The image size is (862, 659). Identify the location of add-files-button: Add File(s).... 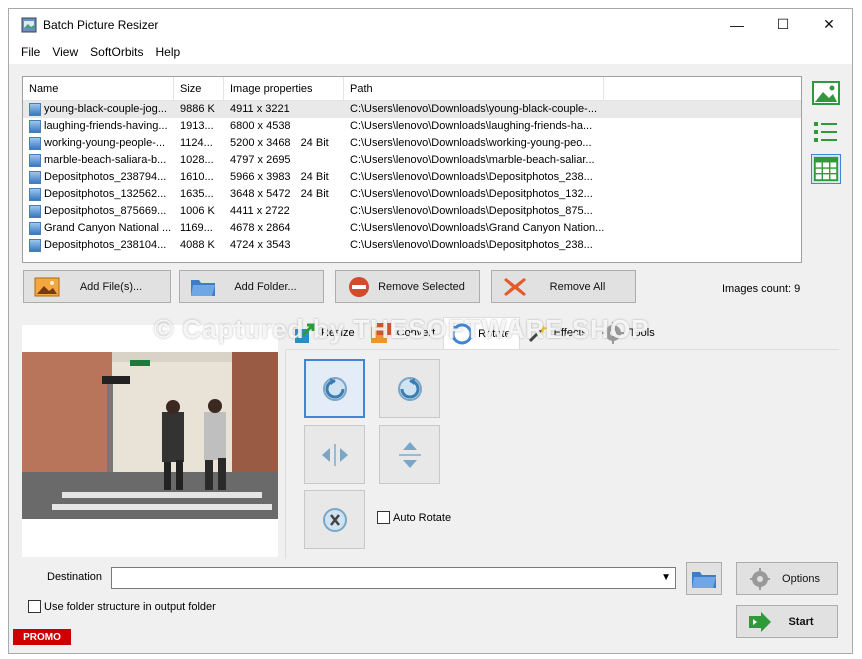
(97, 286).